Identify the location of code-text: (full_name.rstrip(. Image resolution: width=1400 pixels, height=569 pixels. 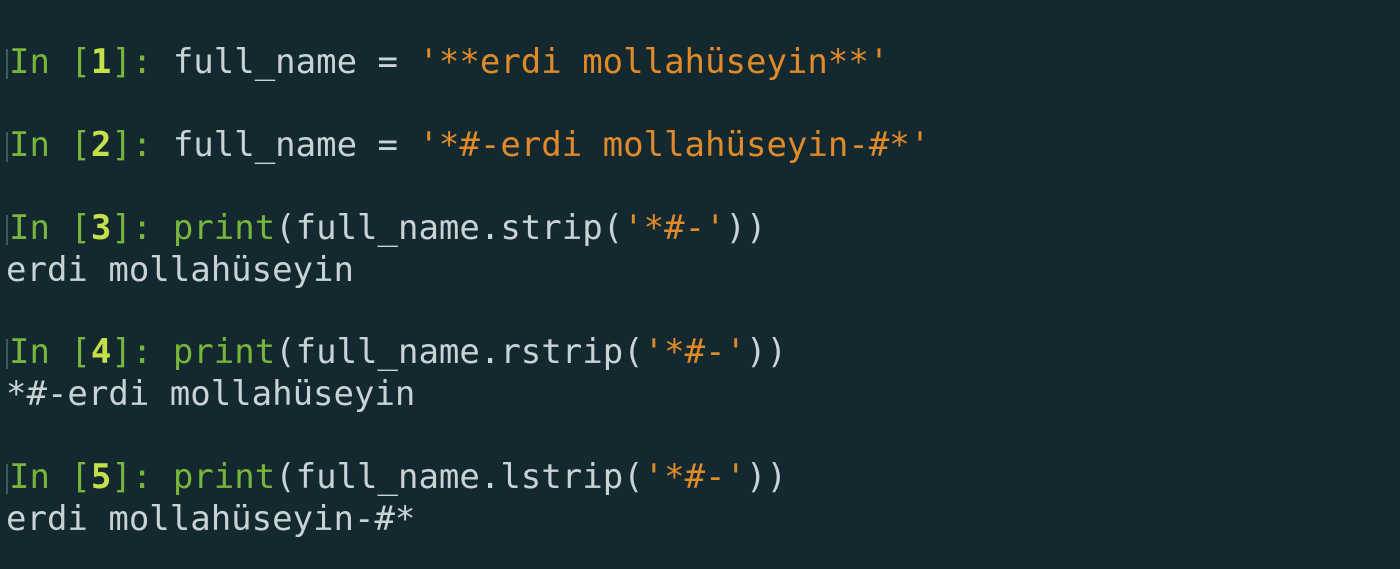
(459, 352).